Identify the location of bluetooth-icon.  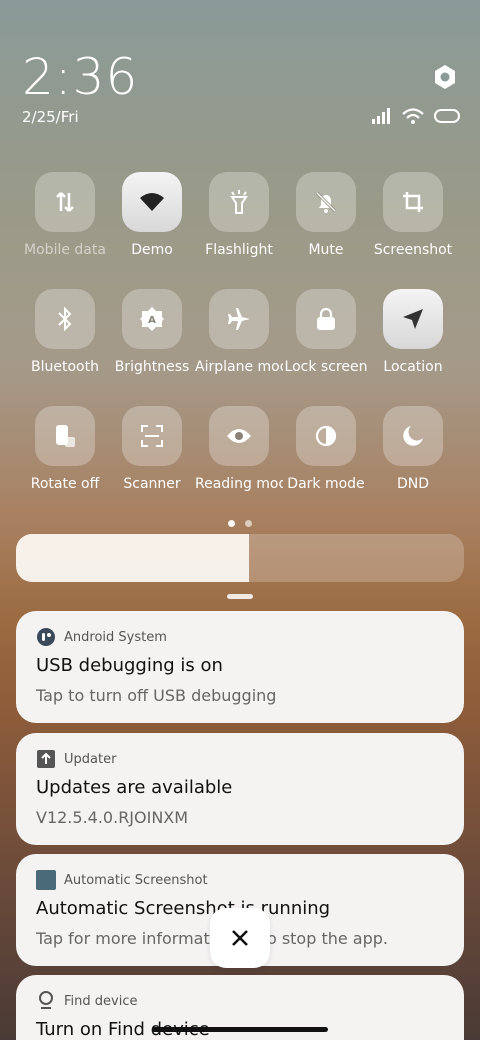
(65, 319).